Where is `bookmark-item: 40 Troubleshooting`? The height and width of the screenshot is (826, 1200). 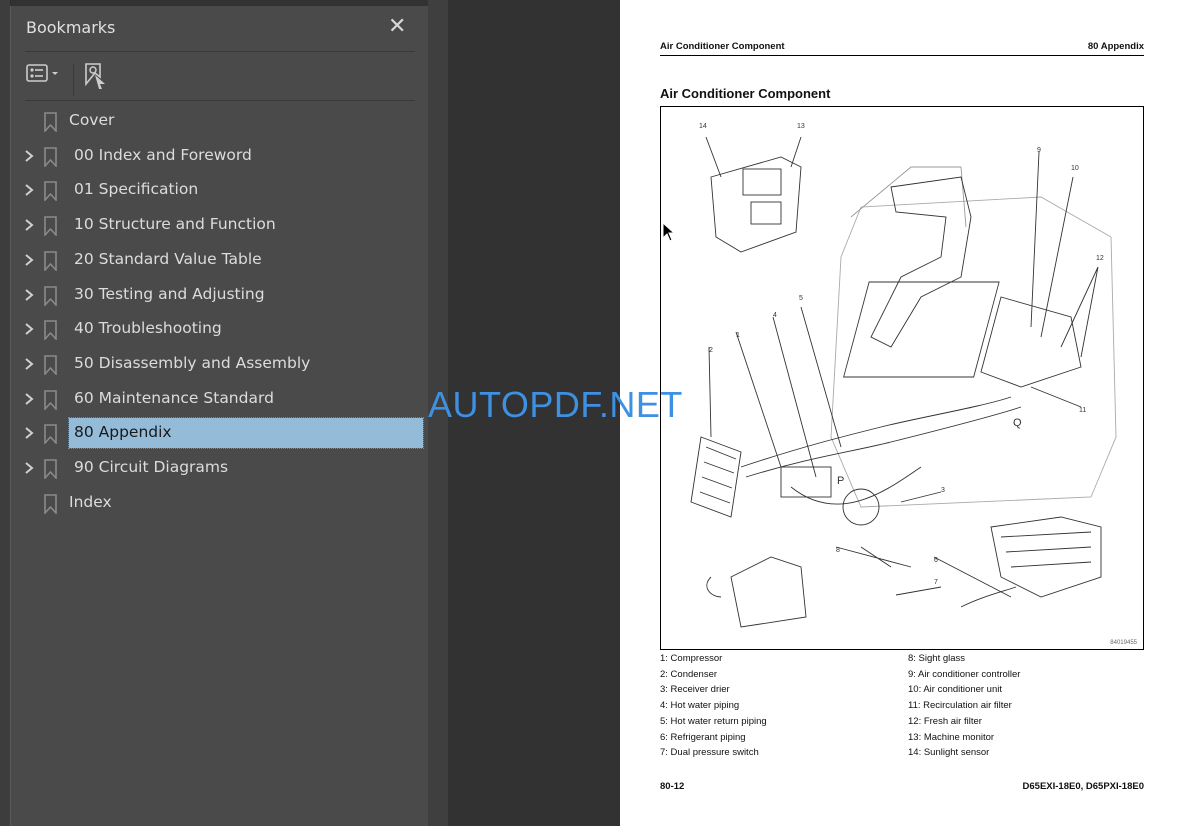
bookmark-item: 40 Troubleshooting is located at coordinates (220, 330).